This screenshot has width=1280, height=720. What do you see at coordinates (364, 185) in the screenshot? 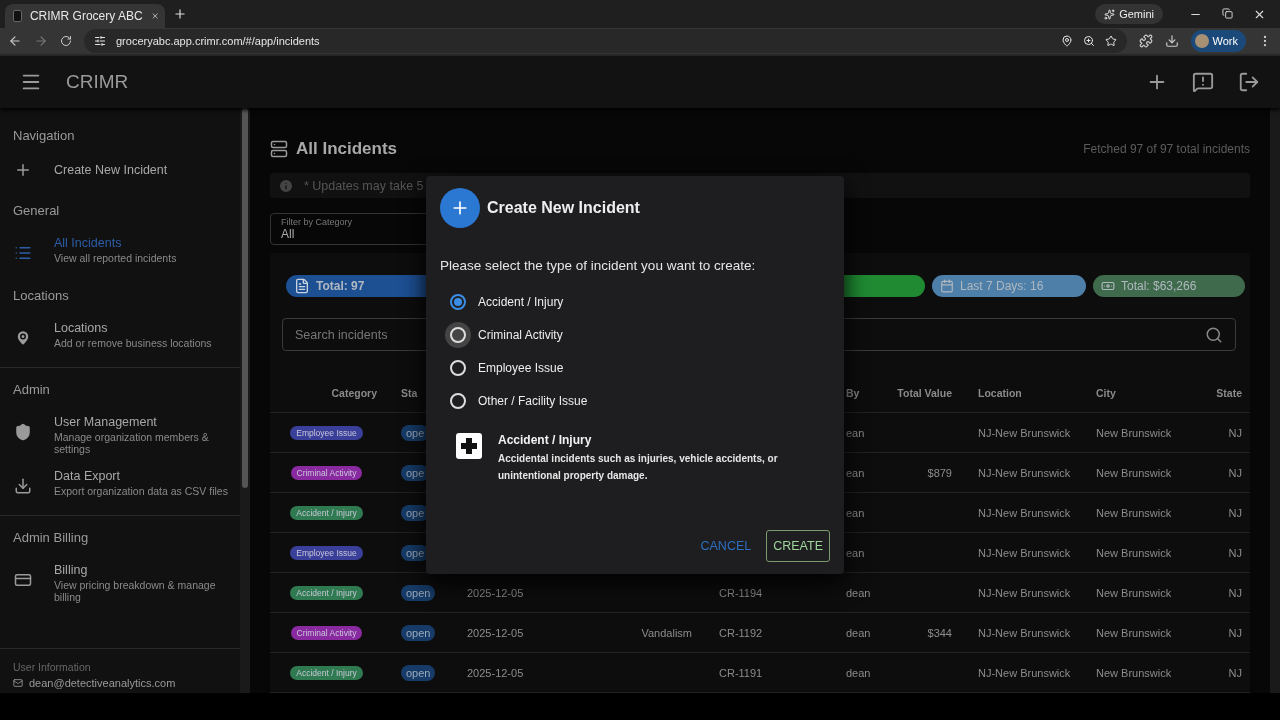
I see `notice-text: * Updates may take 5` at bounding box center [364, 185].